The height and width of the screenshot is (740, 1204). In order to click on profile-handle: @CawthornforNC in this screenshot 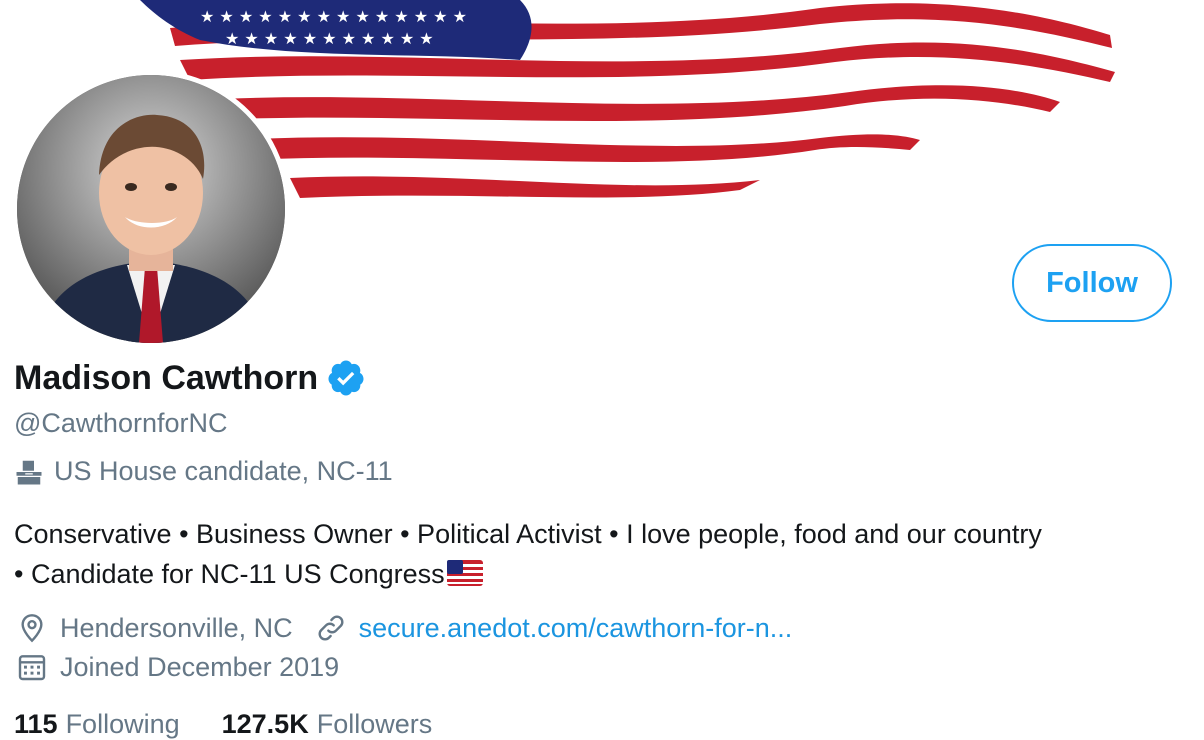, I will do `click(121, 423)`.